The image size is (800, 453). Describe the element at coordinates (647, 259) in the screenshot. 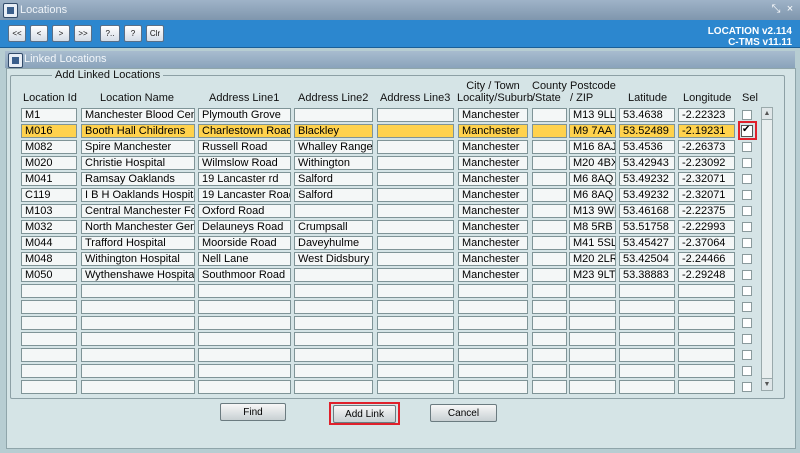

I see `cell-latitude: 53.42504` at that location.